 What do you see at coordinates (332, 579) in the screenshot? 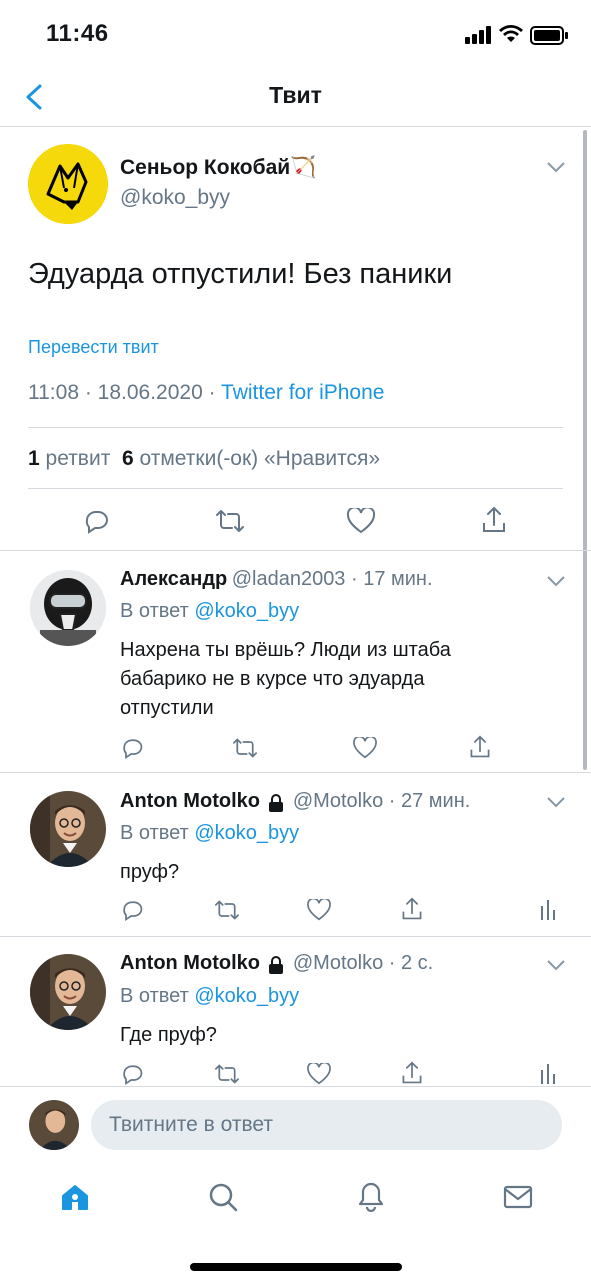
I see `reply-meta: @ladan2003 · 17 мин.` at bounding box center [332, 579].